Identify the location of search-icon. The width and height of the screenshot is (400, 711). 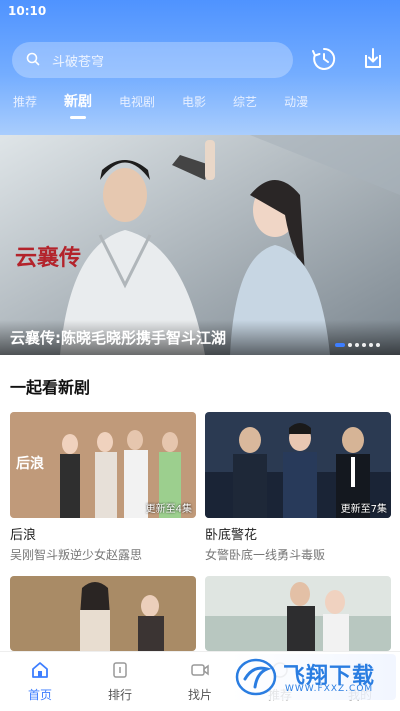
(33, 60).